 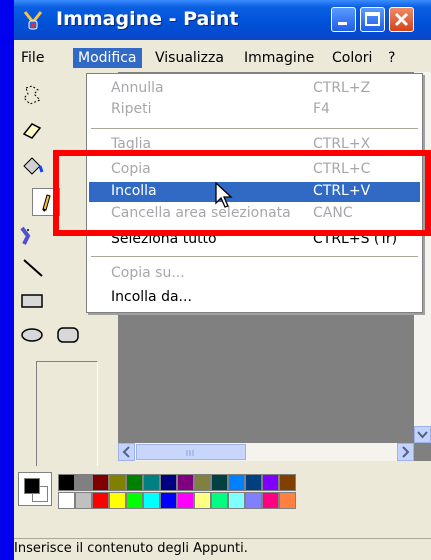 I want to click on ellipse-icon, so click(x=32, y=335).